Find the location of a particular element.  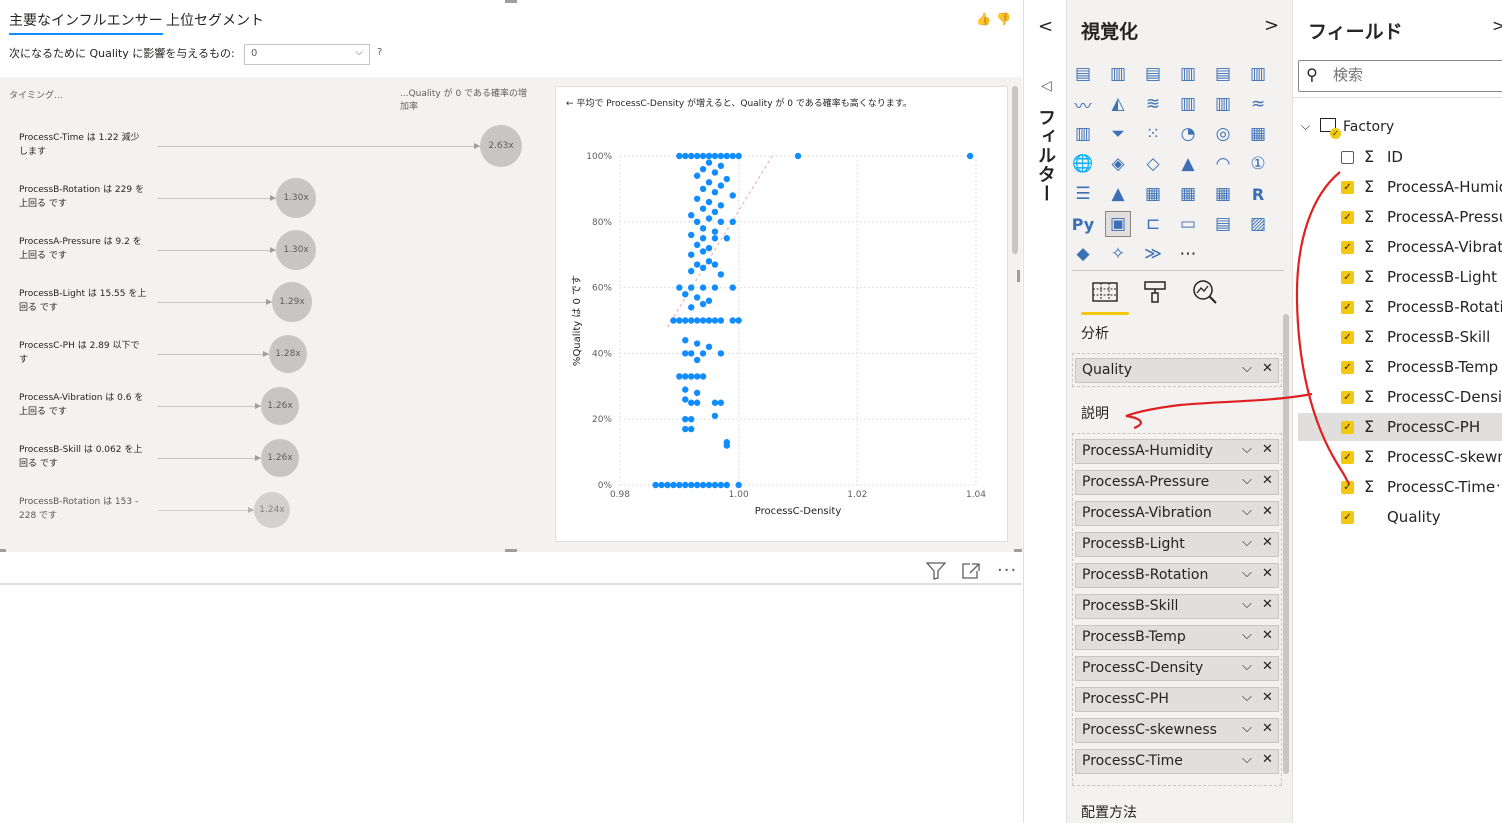

more-icon: ⋯ is located at coordinates (1188, 254).